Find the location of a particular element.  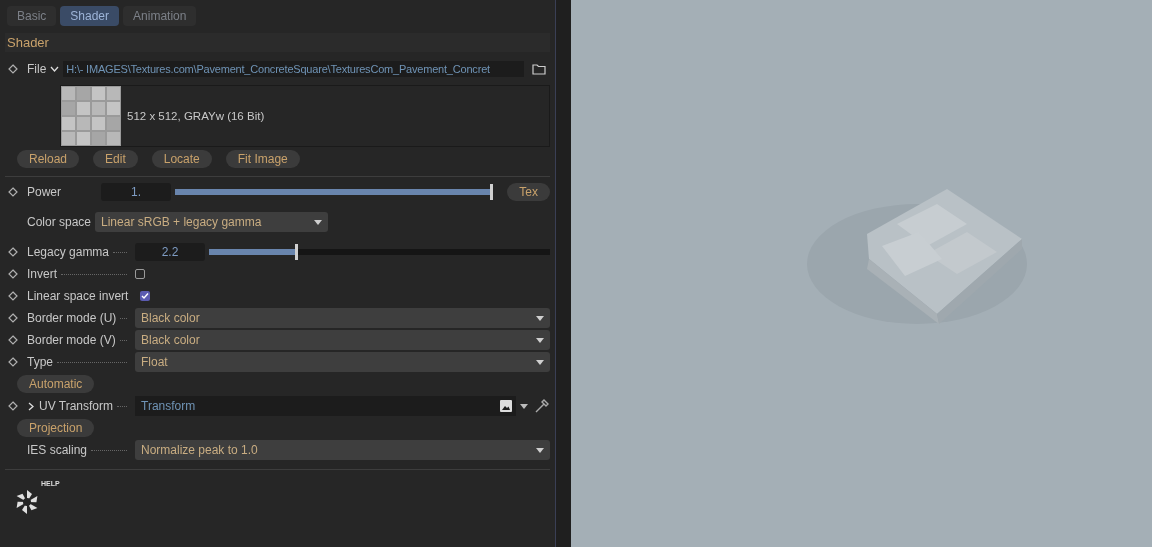

param-label: Invert is located at coordinates (42, 274).